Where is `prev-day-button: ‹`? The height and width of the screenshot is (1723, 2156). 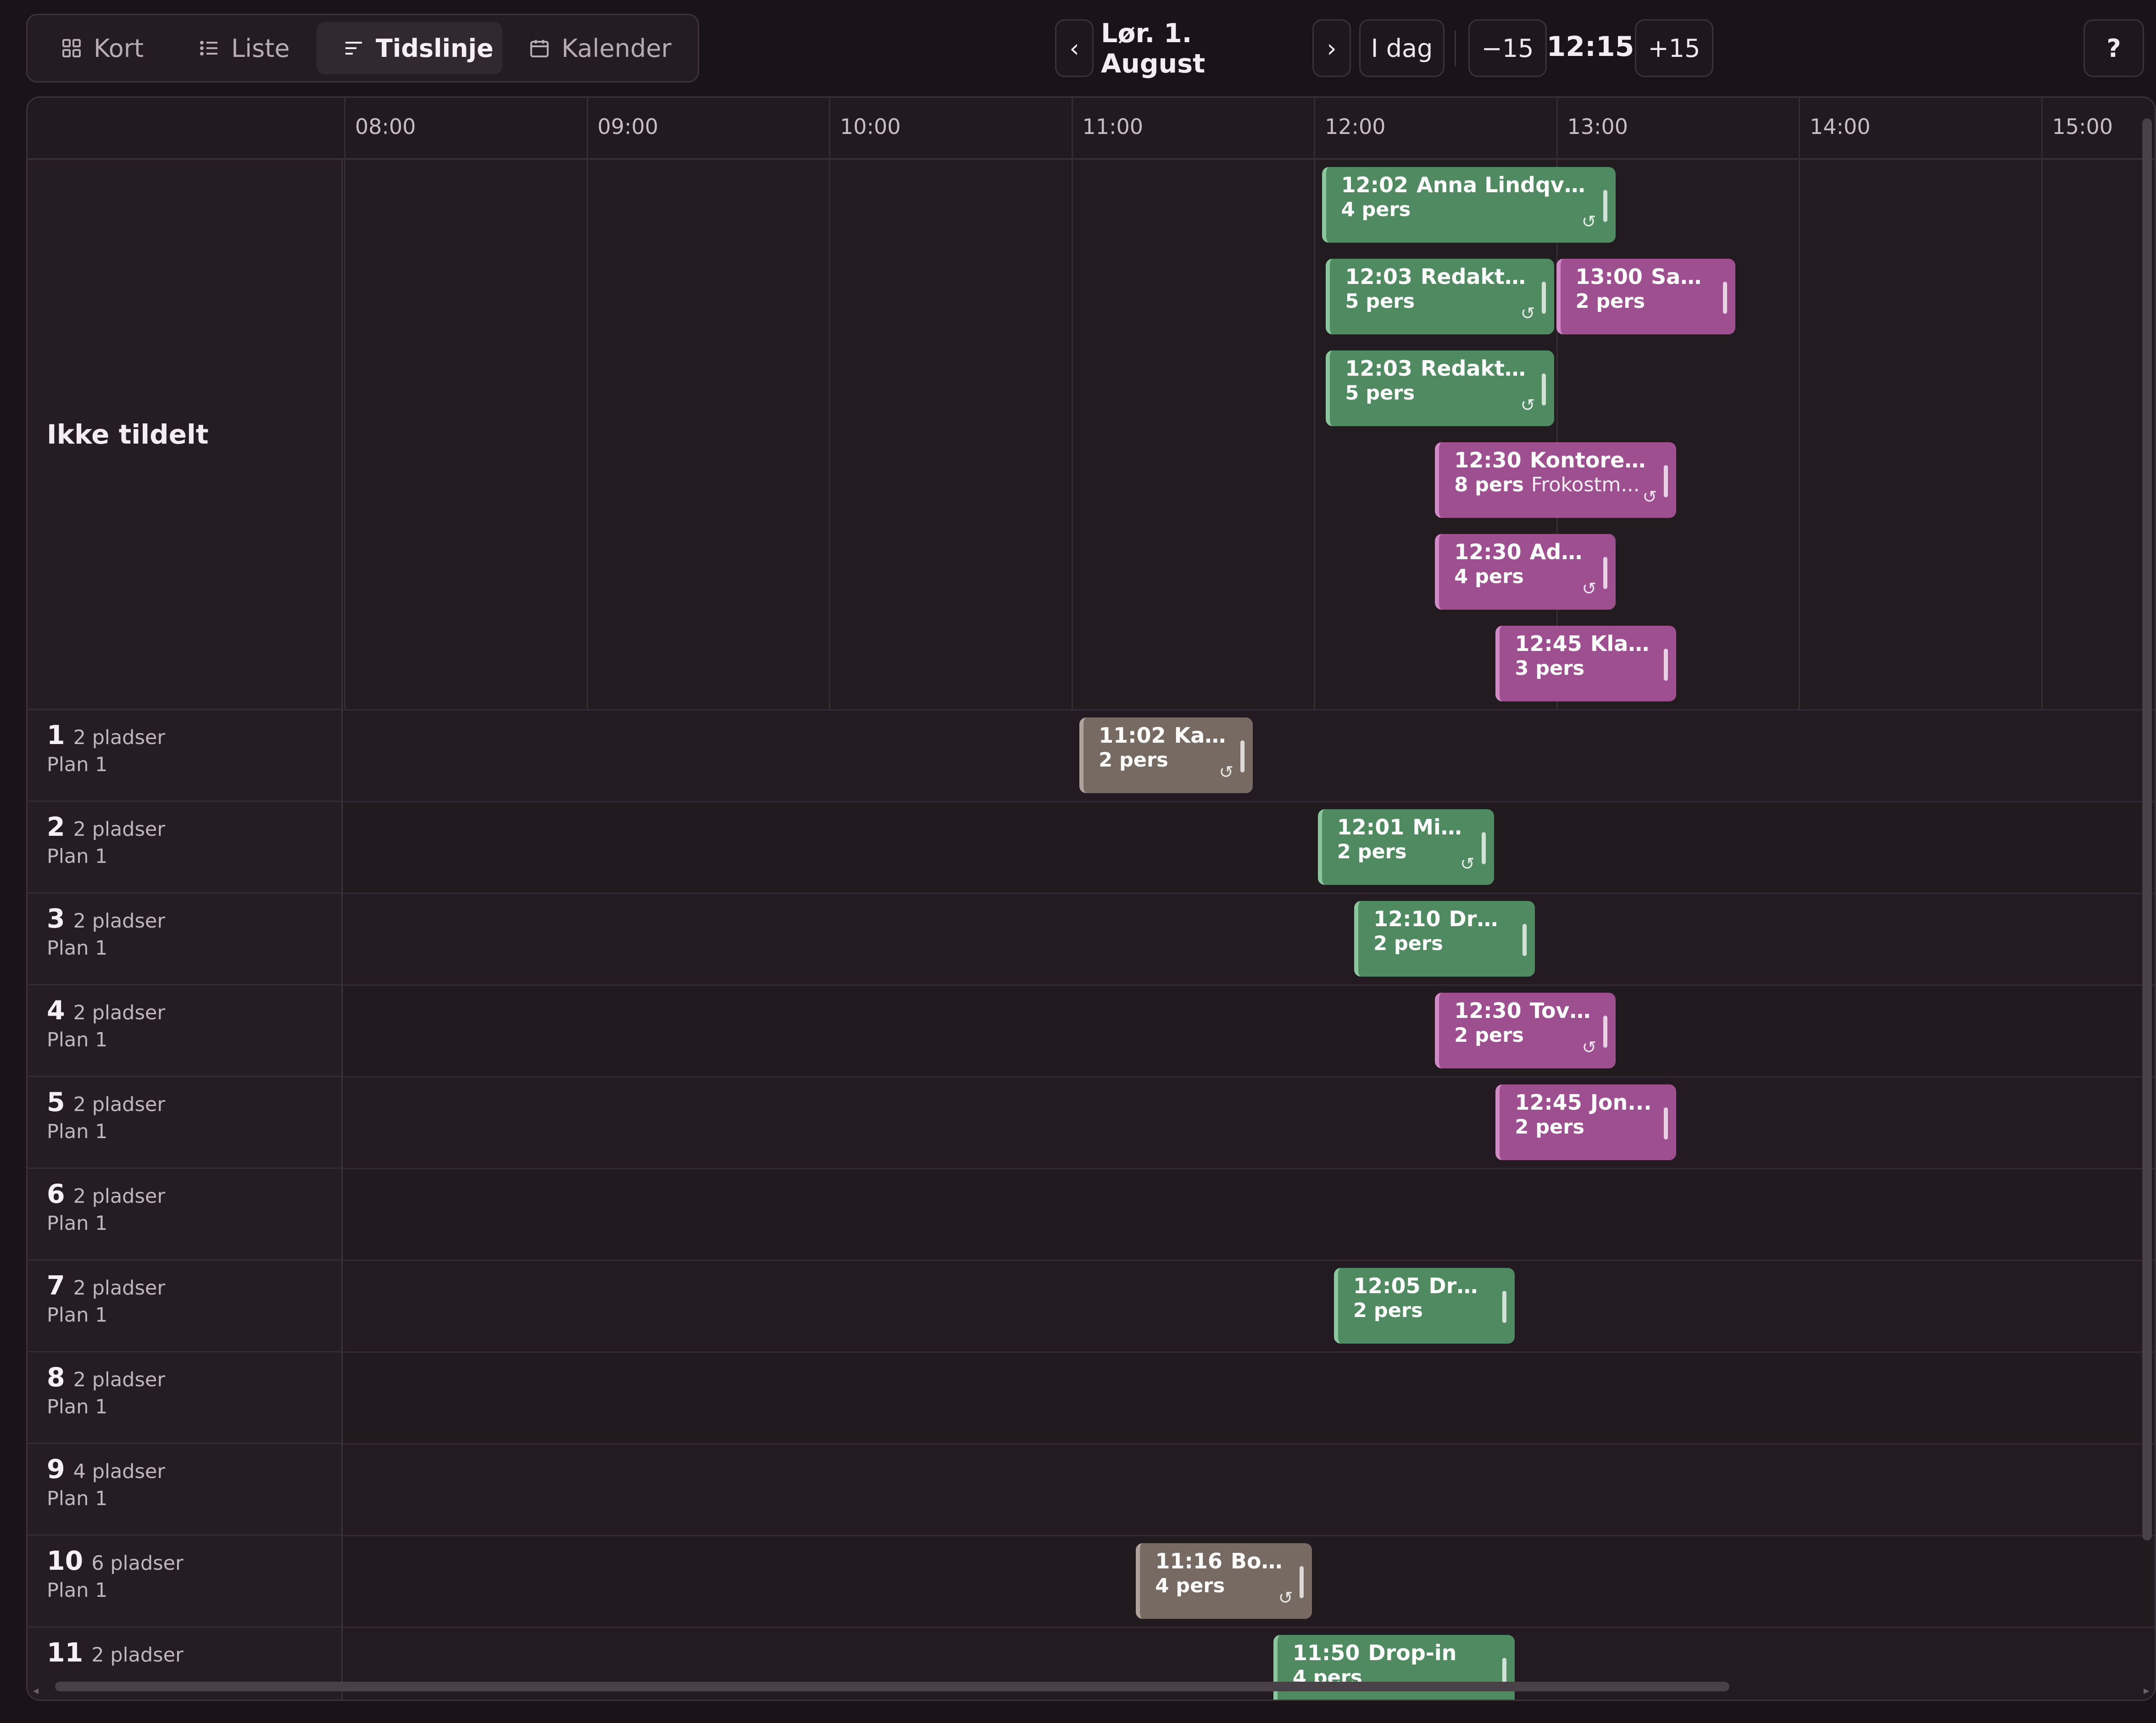
prev-day-button: ‹ is located at coordinates (1074, 48).